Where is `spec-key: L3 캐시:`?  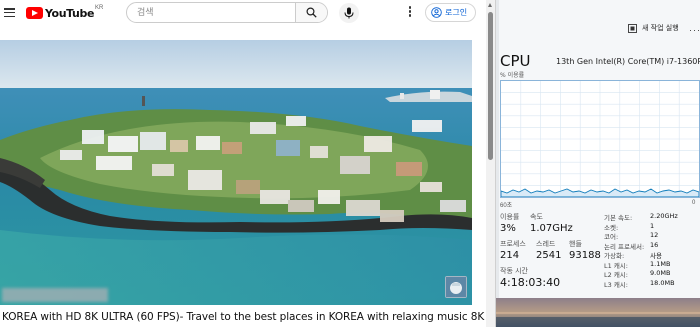
spec-key: L3 캐시: is located at coordinates (616, 284).